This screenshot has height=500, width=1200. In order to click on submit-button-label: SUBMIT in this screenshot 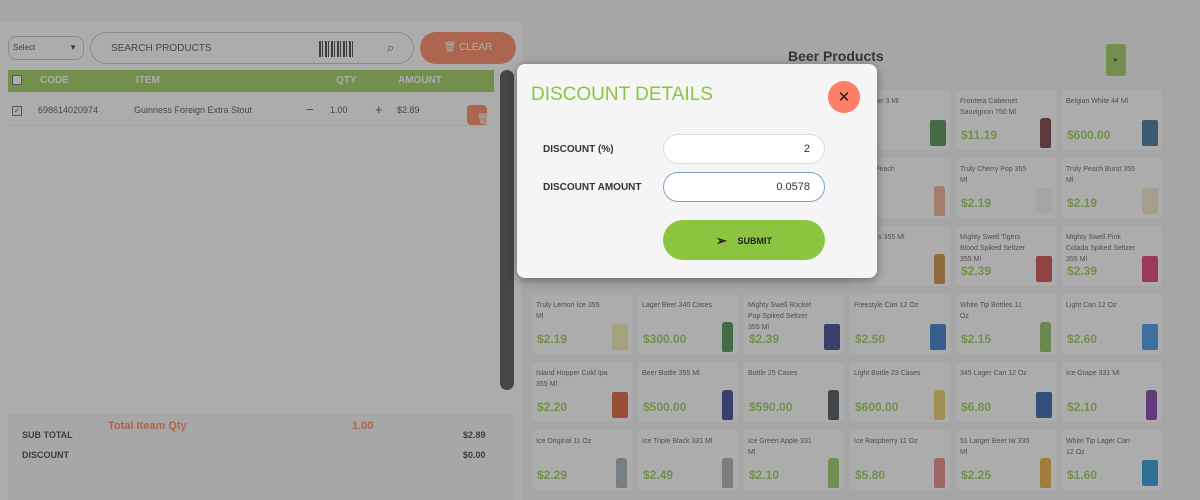, I will do `click(754, 241)`.